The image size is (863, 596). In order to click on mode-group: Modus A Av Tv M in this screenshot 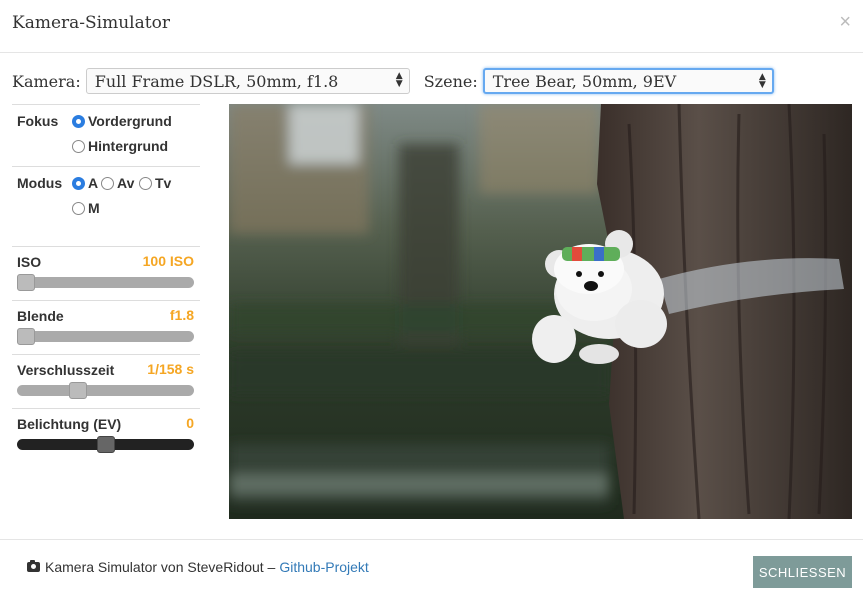, I will do `click(106, 206)`.